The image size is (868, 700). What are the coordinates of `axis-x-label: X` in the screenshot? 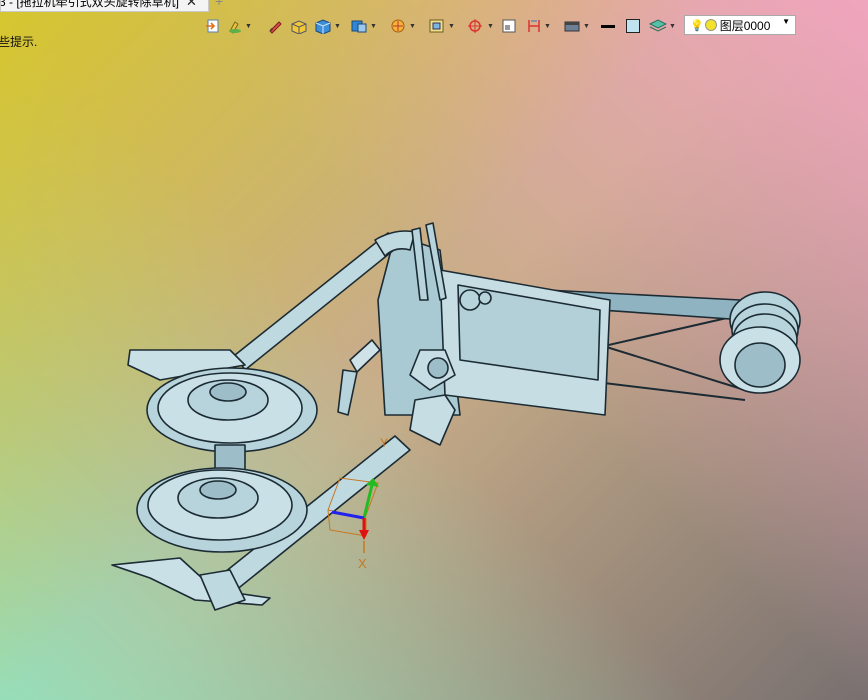 It's located at (362, 563).